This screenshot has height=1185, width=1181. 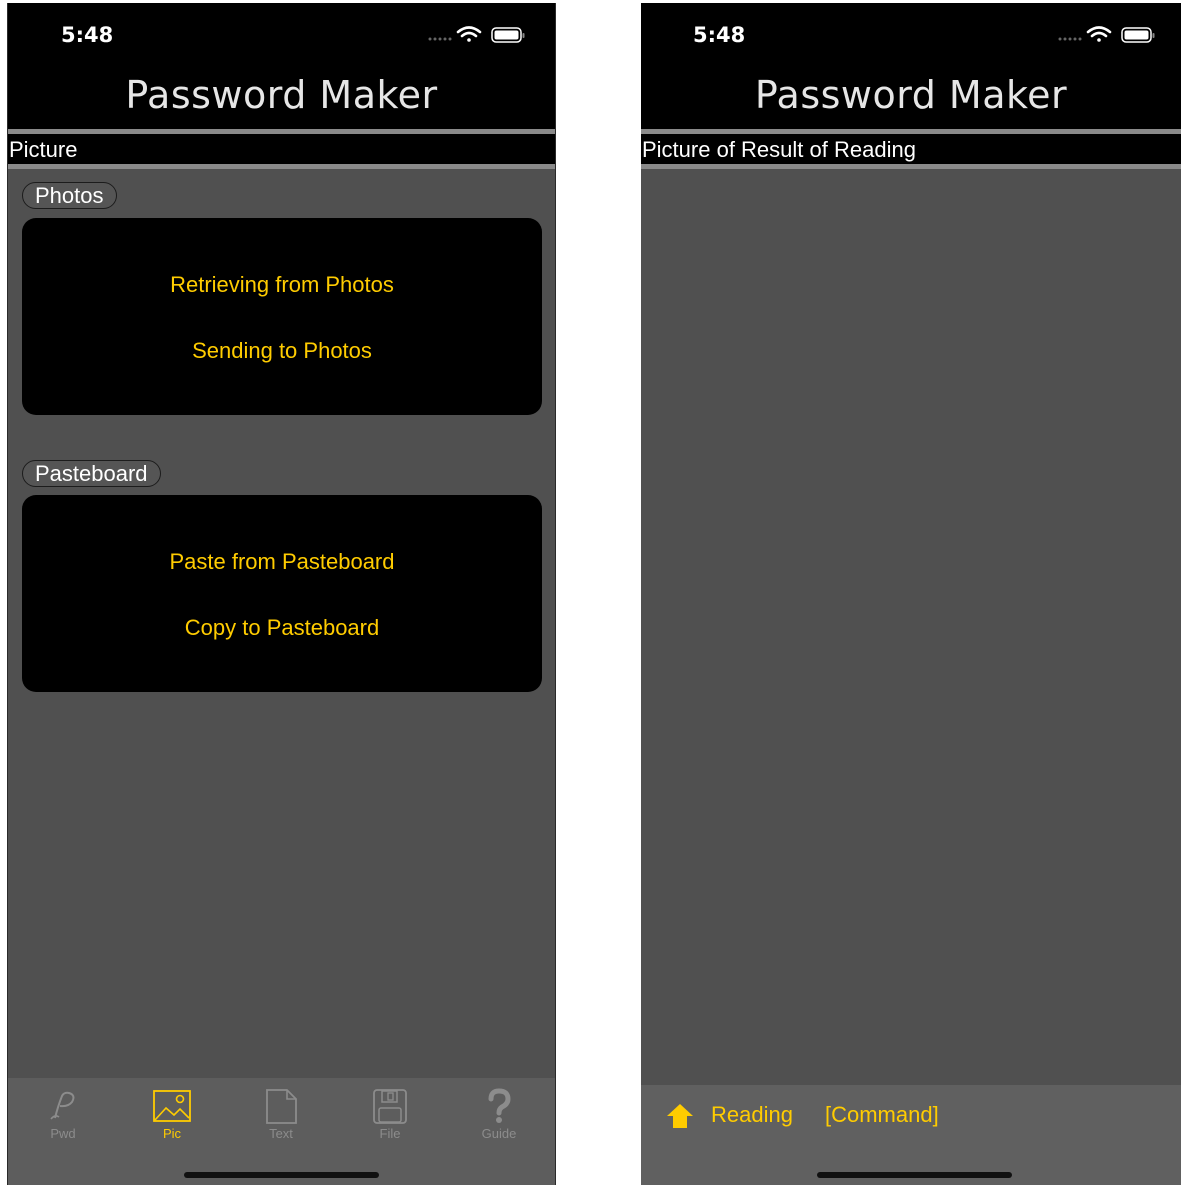 I want to click on section-header: Picture, so click(x=281, y=149).